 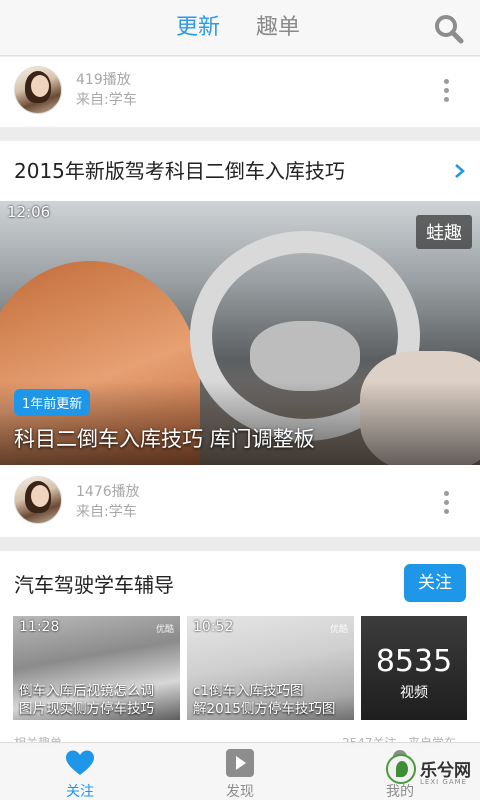 What do you see at coordinates (103, 80) in the screenshot?
I see `play-count: 419播放` at bounding box center [103, 80].